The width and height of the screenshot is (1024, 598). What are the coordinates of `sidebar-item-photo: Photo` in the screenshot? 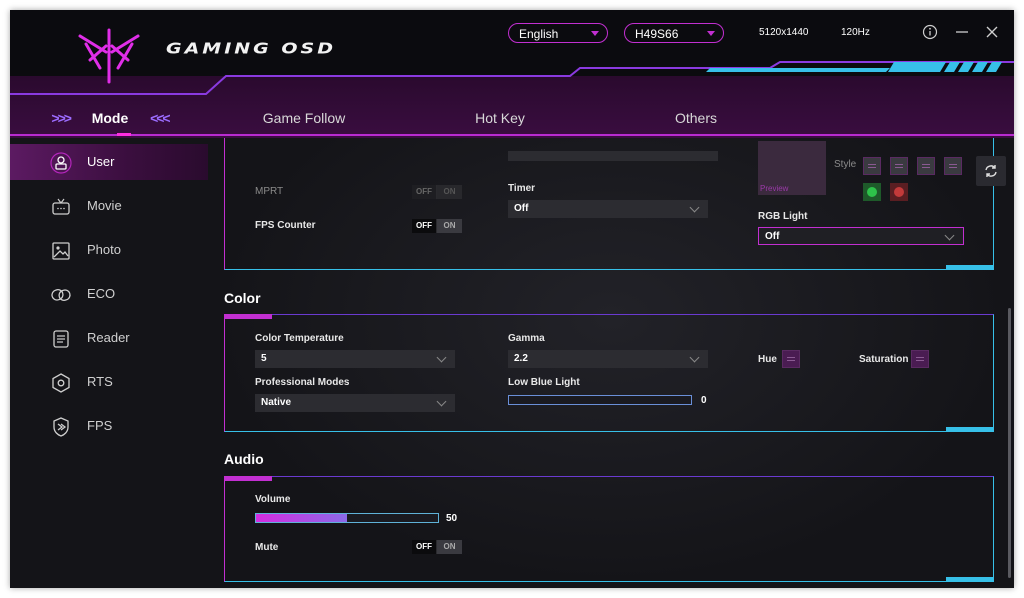 It's located at (109, 250).